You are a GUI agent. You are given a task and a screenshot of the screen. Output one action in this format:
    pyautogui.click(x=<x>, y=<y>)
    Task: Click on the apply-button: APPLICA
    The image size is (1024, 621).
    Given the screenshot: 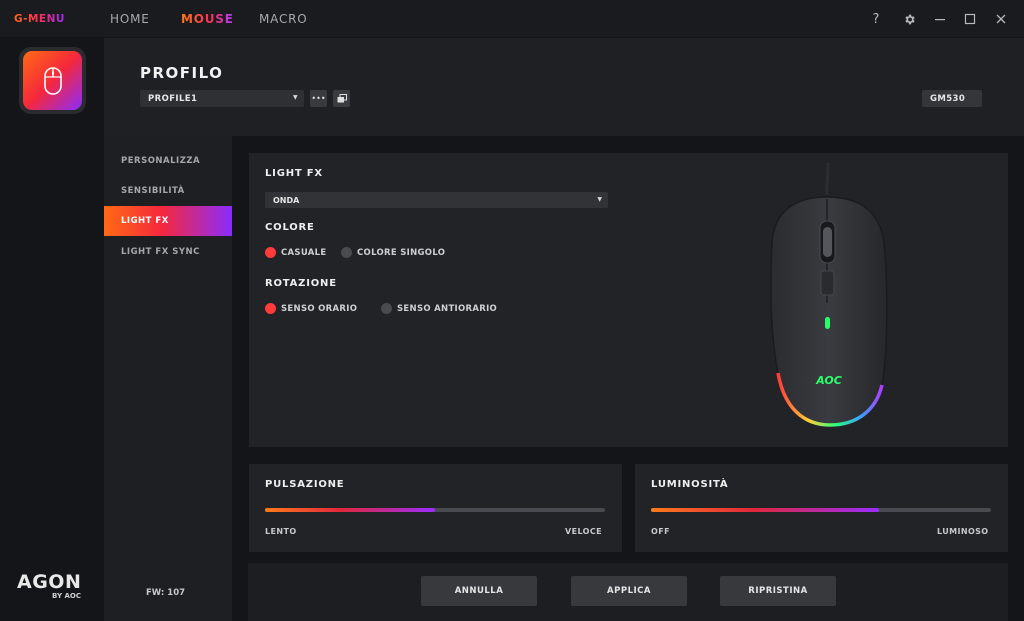 What is the action you would take?
    pyautogui.click(x=629, y=591)
    